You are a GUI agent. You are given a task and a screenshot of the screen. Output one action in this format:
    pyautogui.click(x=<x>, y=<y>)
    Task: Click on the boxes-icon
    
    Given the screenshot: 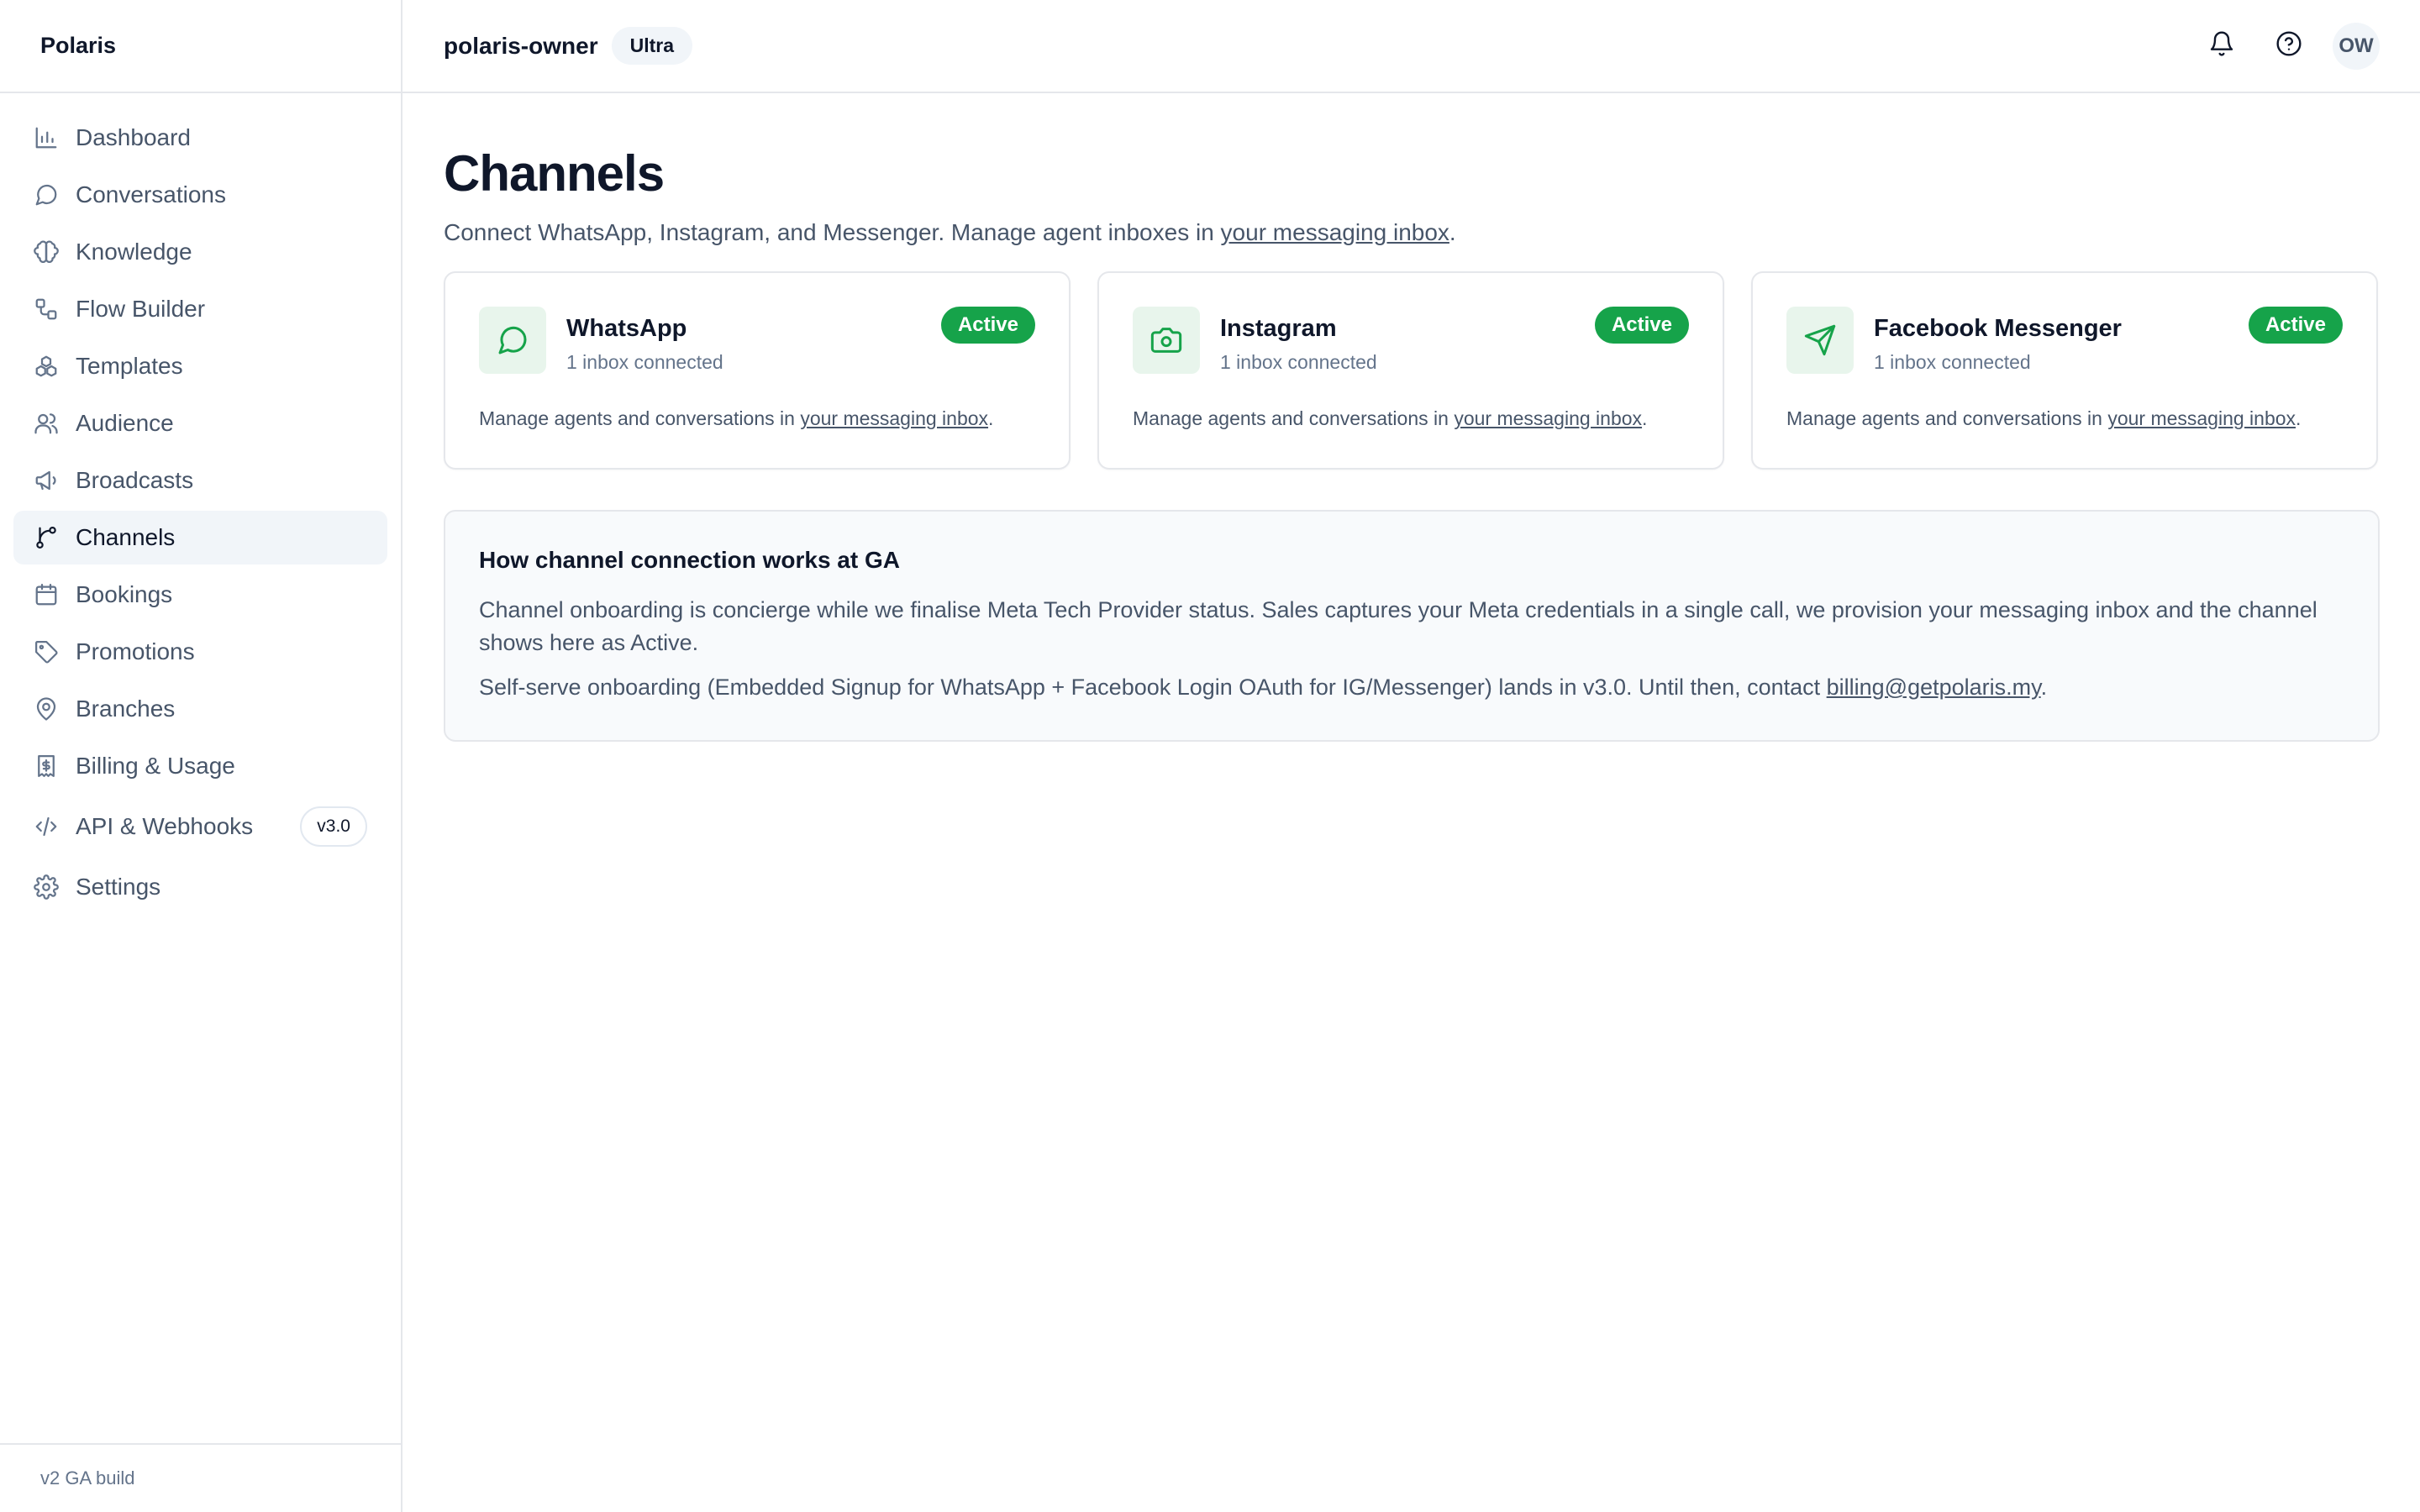 What is the action you would take?
    pyautogui.click(x=46, y=366)
    